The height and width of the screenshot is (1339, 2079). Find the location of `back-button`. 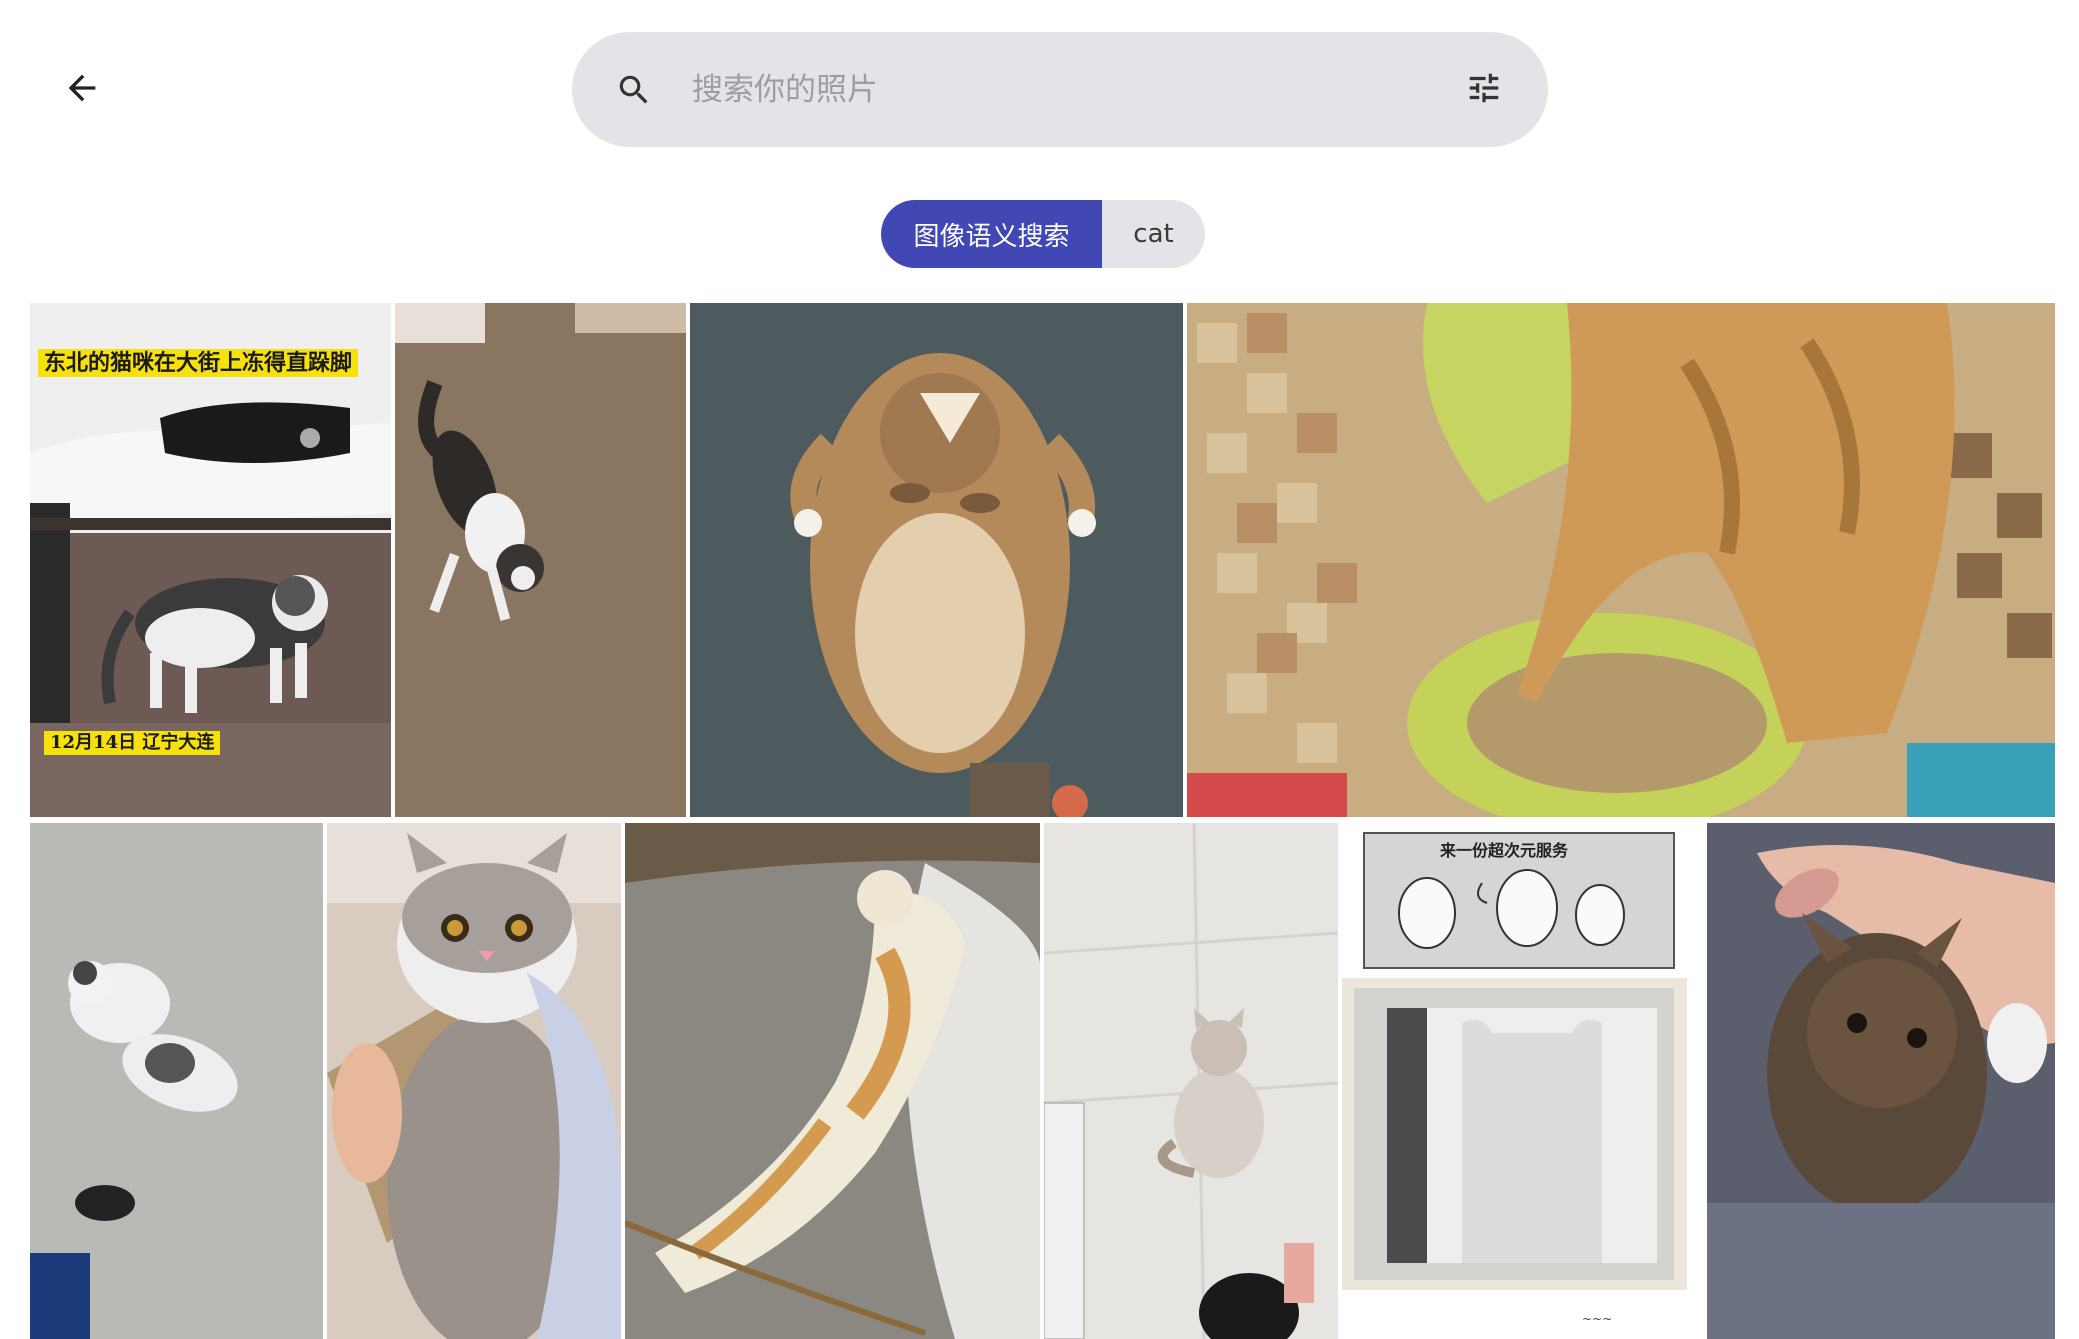

back-button is located at coordinates (82, 90).